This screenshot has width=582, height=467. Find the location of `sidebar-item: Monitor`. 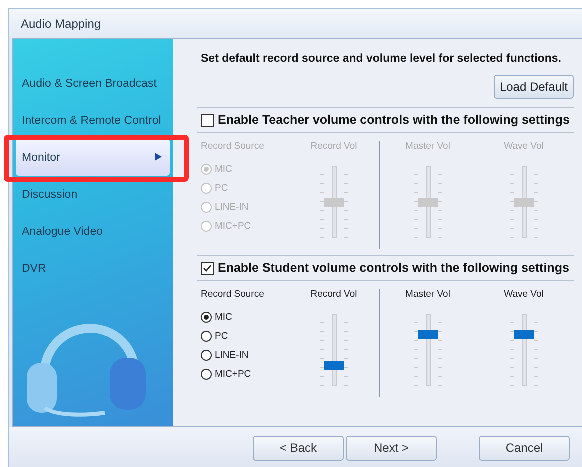

sidebar-item: Monitor is located at coordinates (93, 157).